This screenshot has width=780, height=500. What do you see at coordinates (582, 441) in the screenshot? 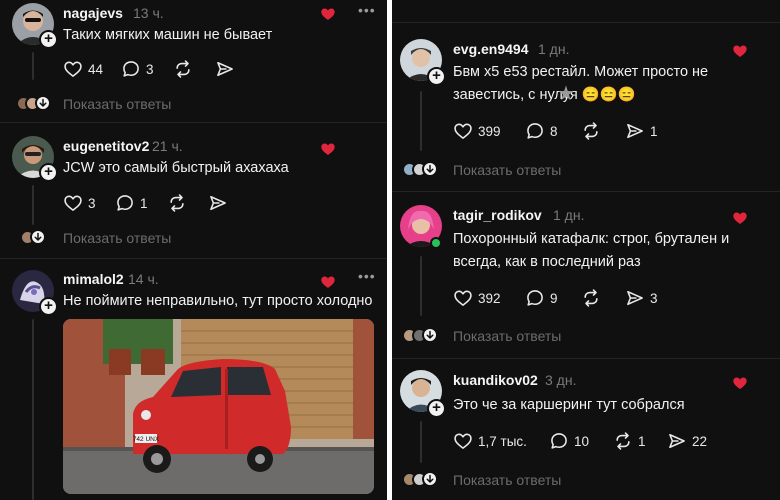
I see `comment-count: 10` at bounding box center [582, 441].